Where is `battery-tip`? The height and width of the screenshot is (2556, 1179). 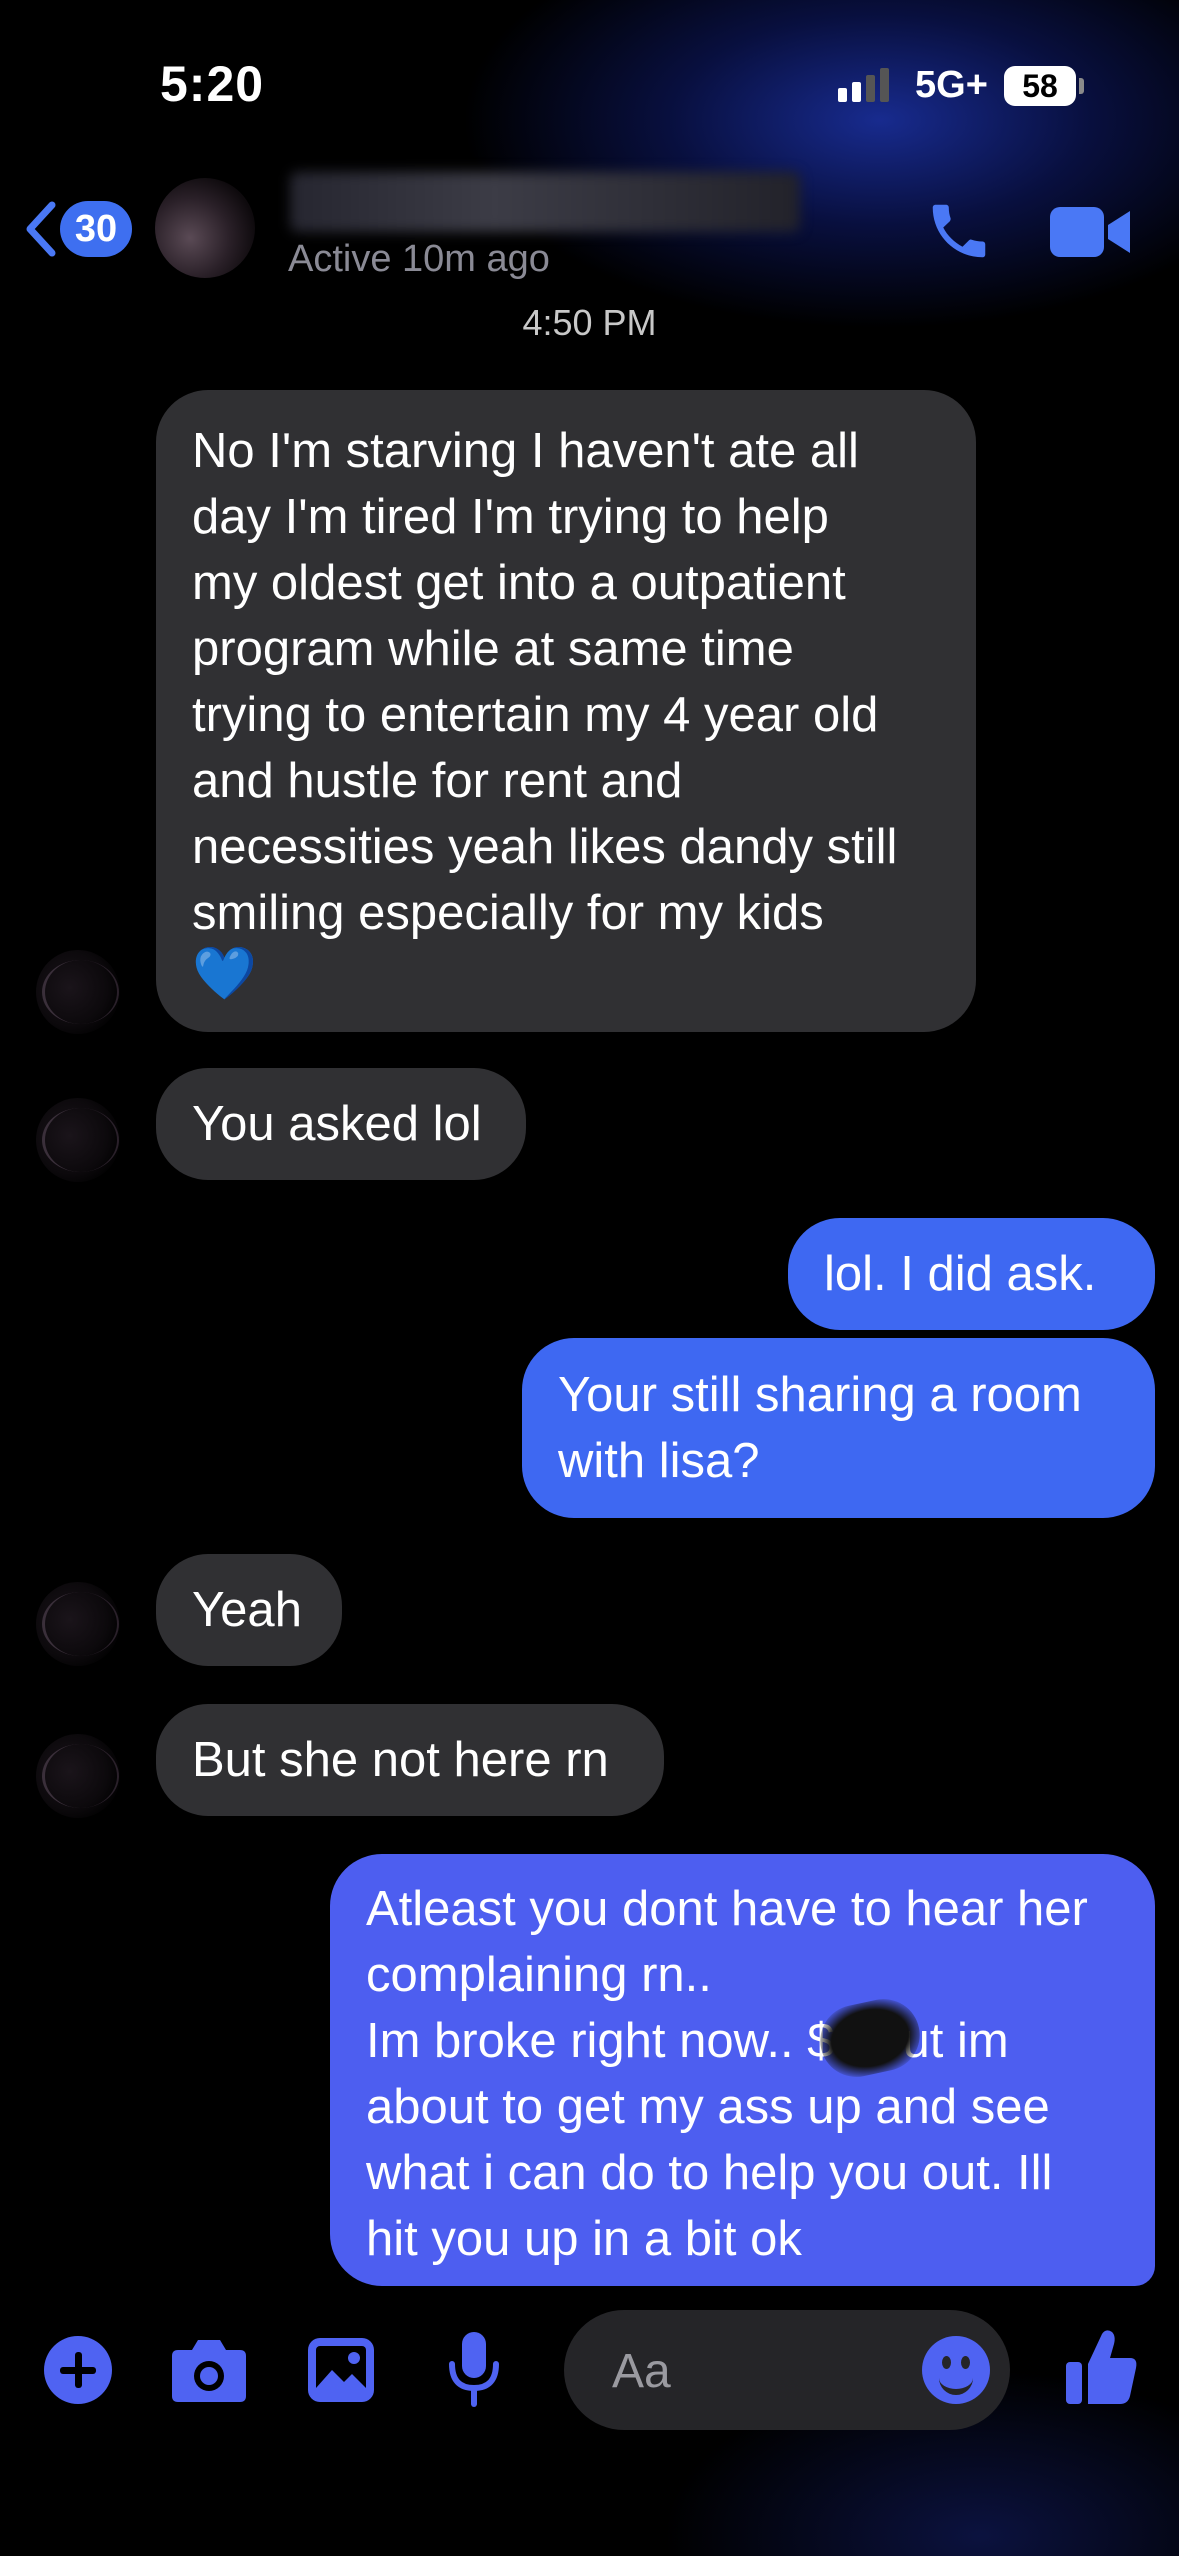 battery-tip is located at coordinates (1081, 86).